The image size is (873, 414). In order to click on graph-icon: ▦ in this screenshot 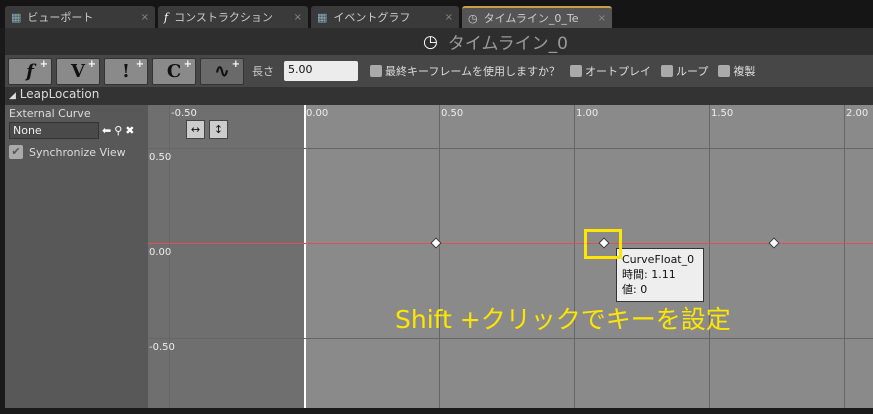, I will do `click(322, 17)`.